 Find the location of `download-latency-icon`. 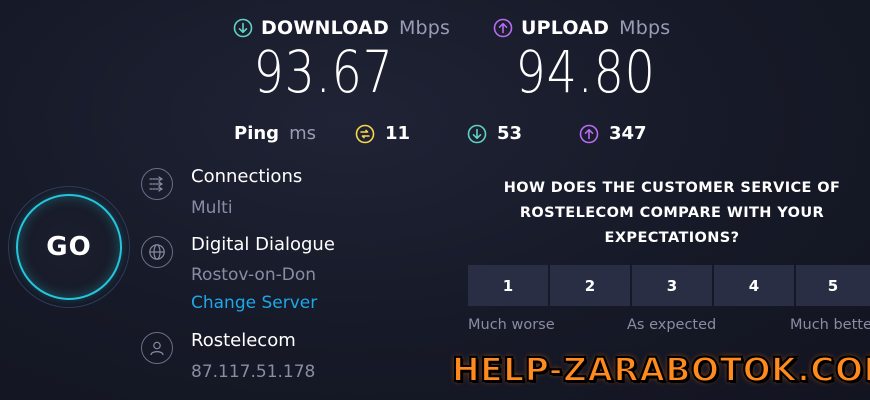

download-latency-icon is located at coordinates (477, 133).